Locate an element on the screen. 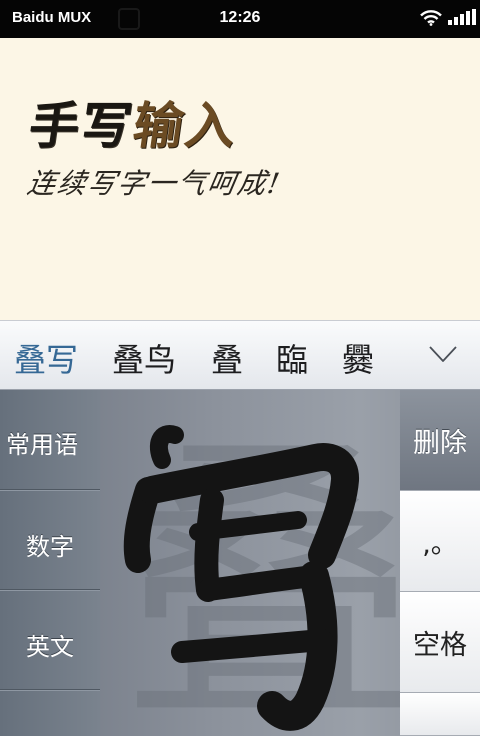  common-phrases-key: 常用语 is located at coordinates (50, 440).